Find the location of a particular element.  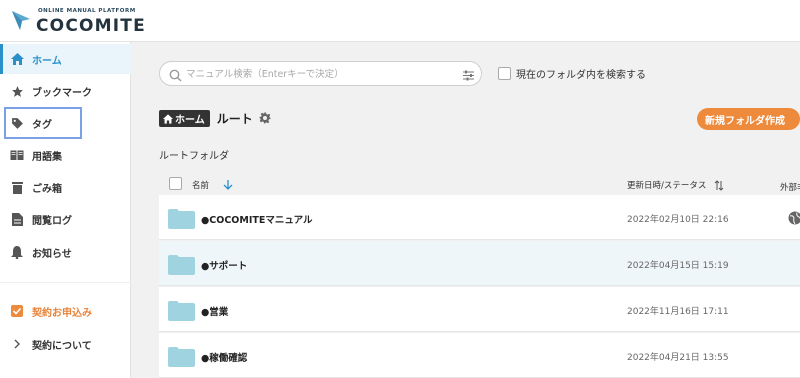

column-date-label: 更新日時/ステータス is located at coordinates (667, 186).